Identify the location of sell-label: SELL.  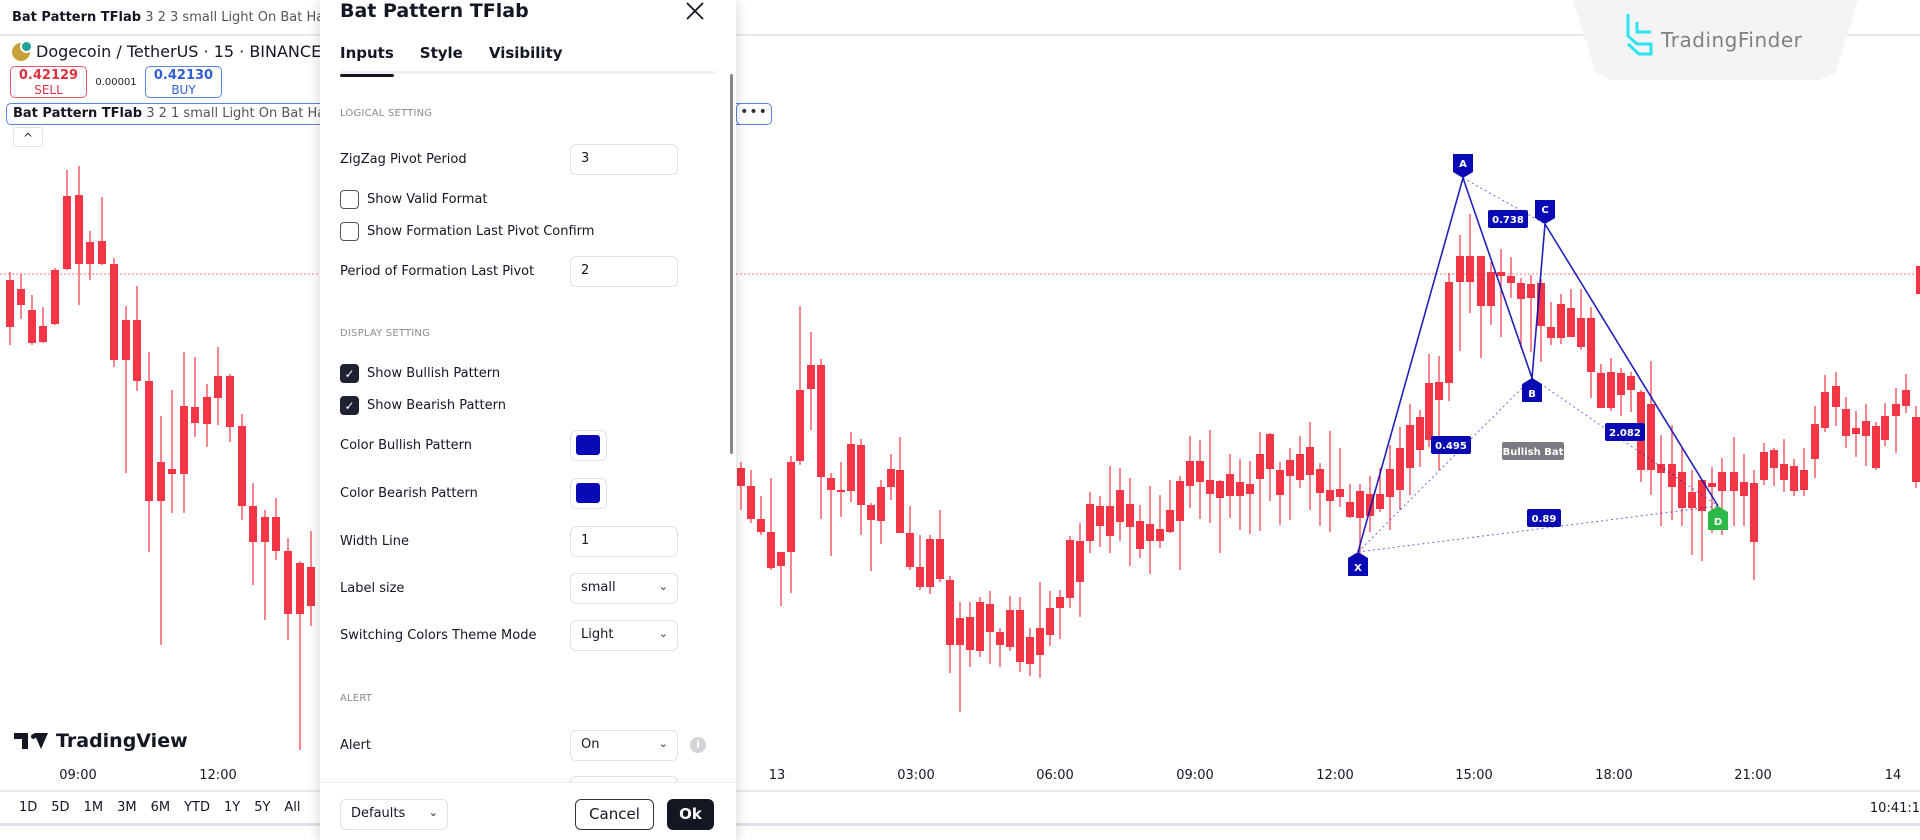
(48, 90).